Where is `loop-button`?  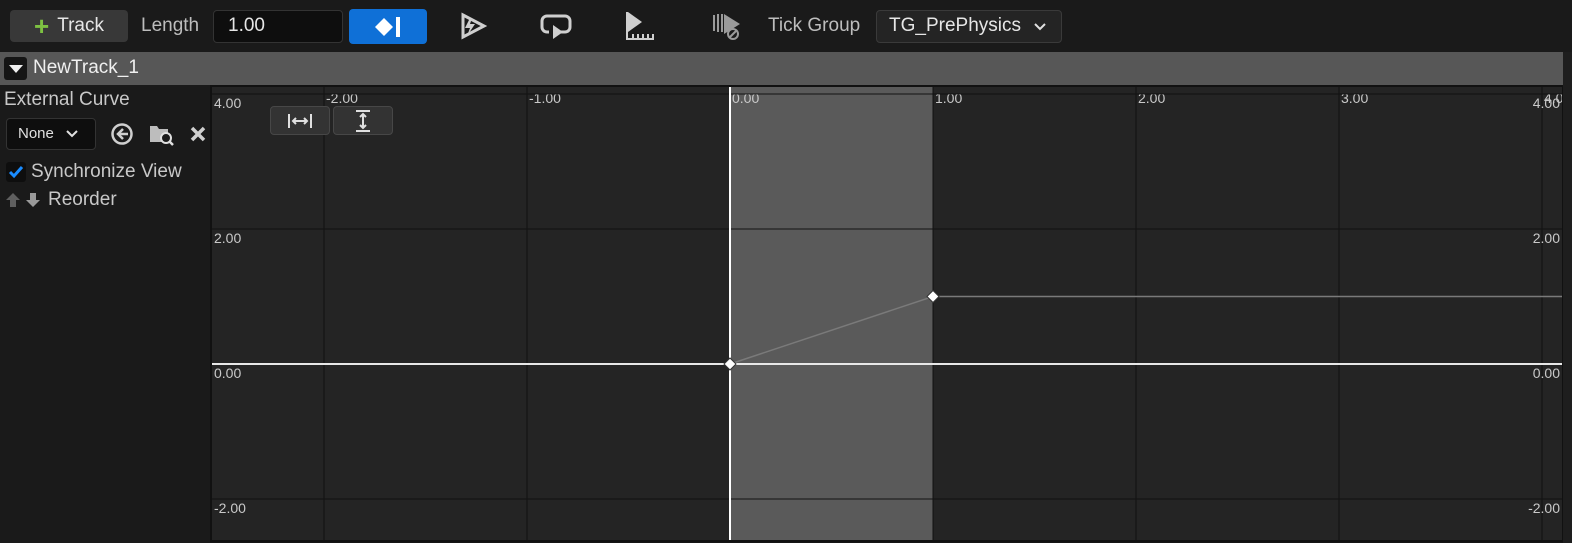 loop-button is located at coordinates (556, 26).